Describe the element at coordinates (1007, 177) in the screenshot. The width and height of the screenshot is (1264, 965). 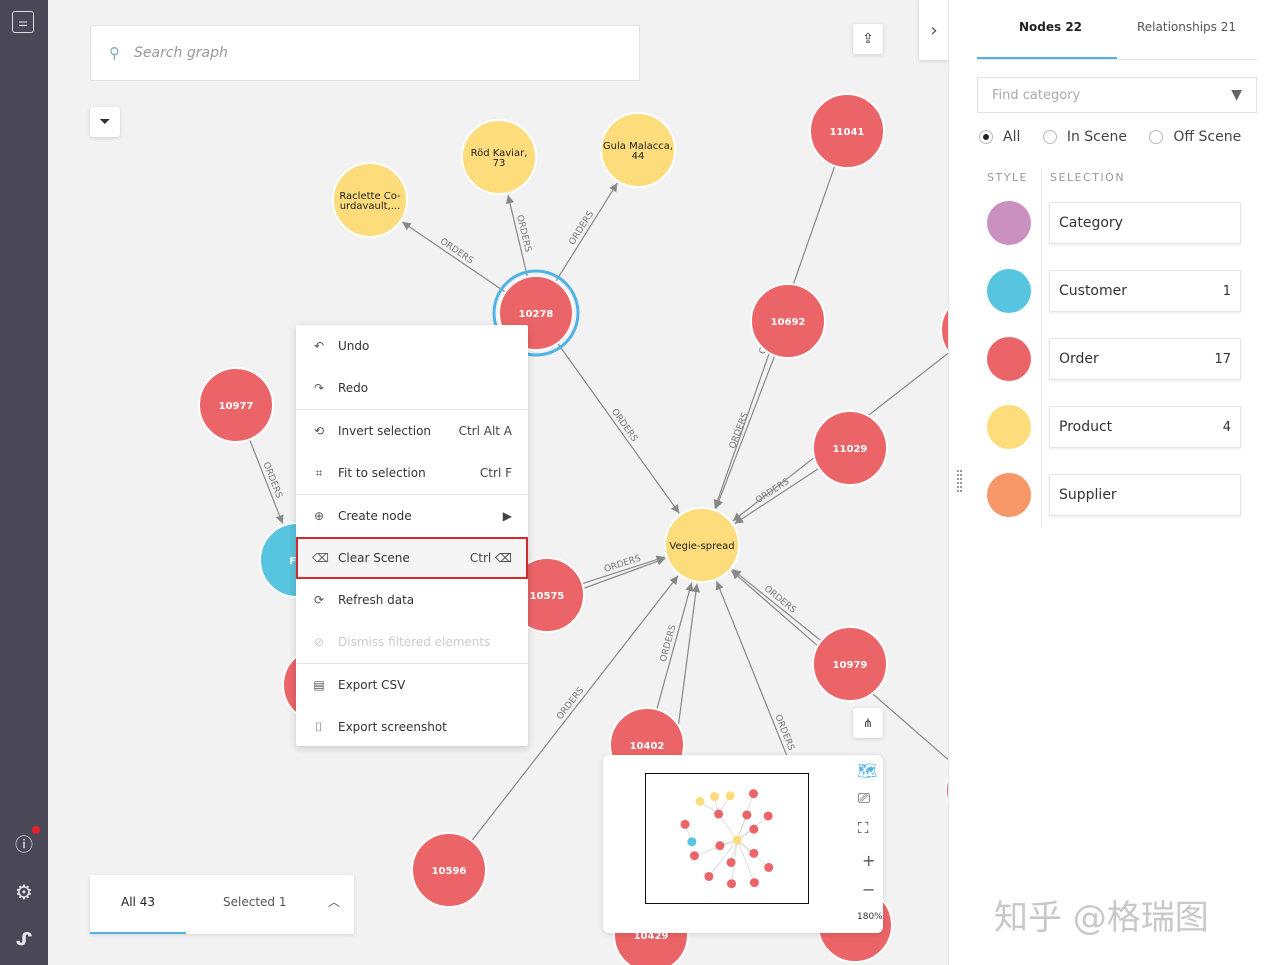
I see `style-column-header: STYLE` at that location.